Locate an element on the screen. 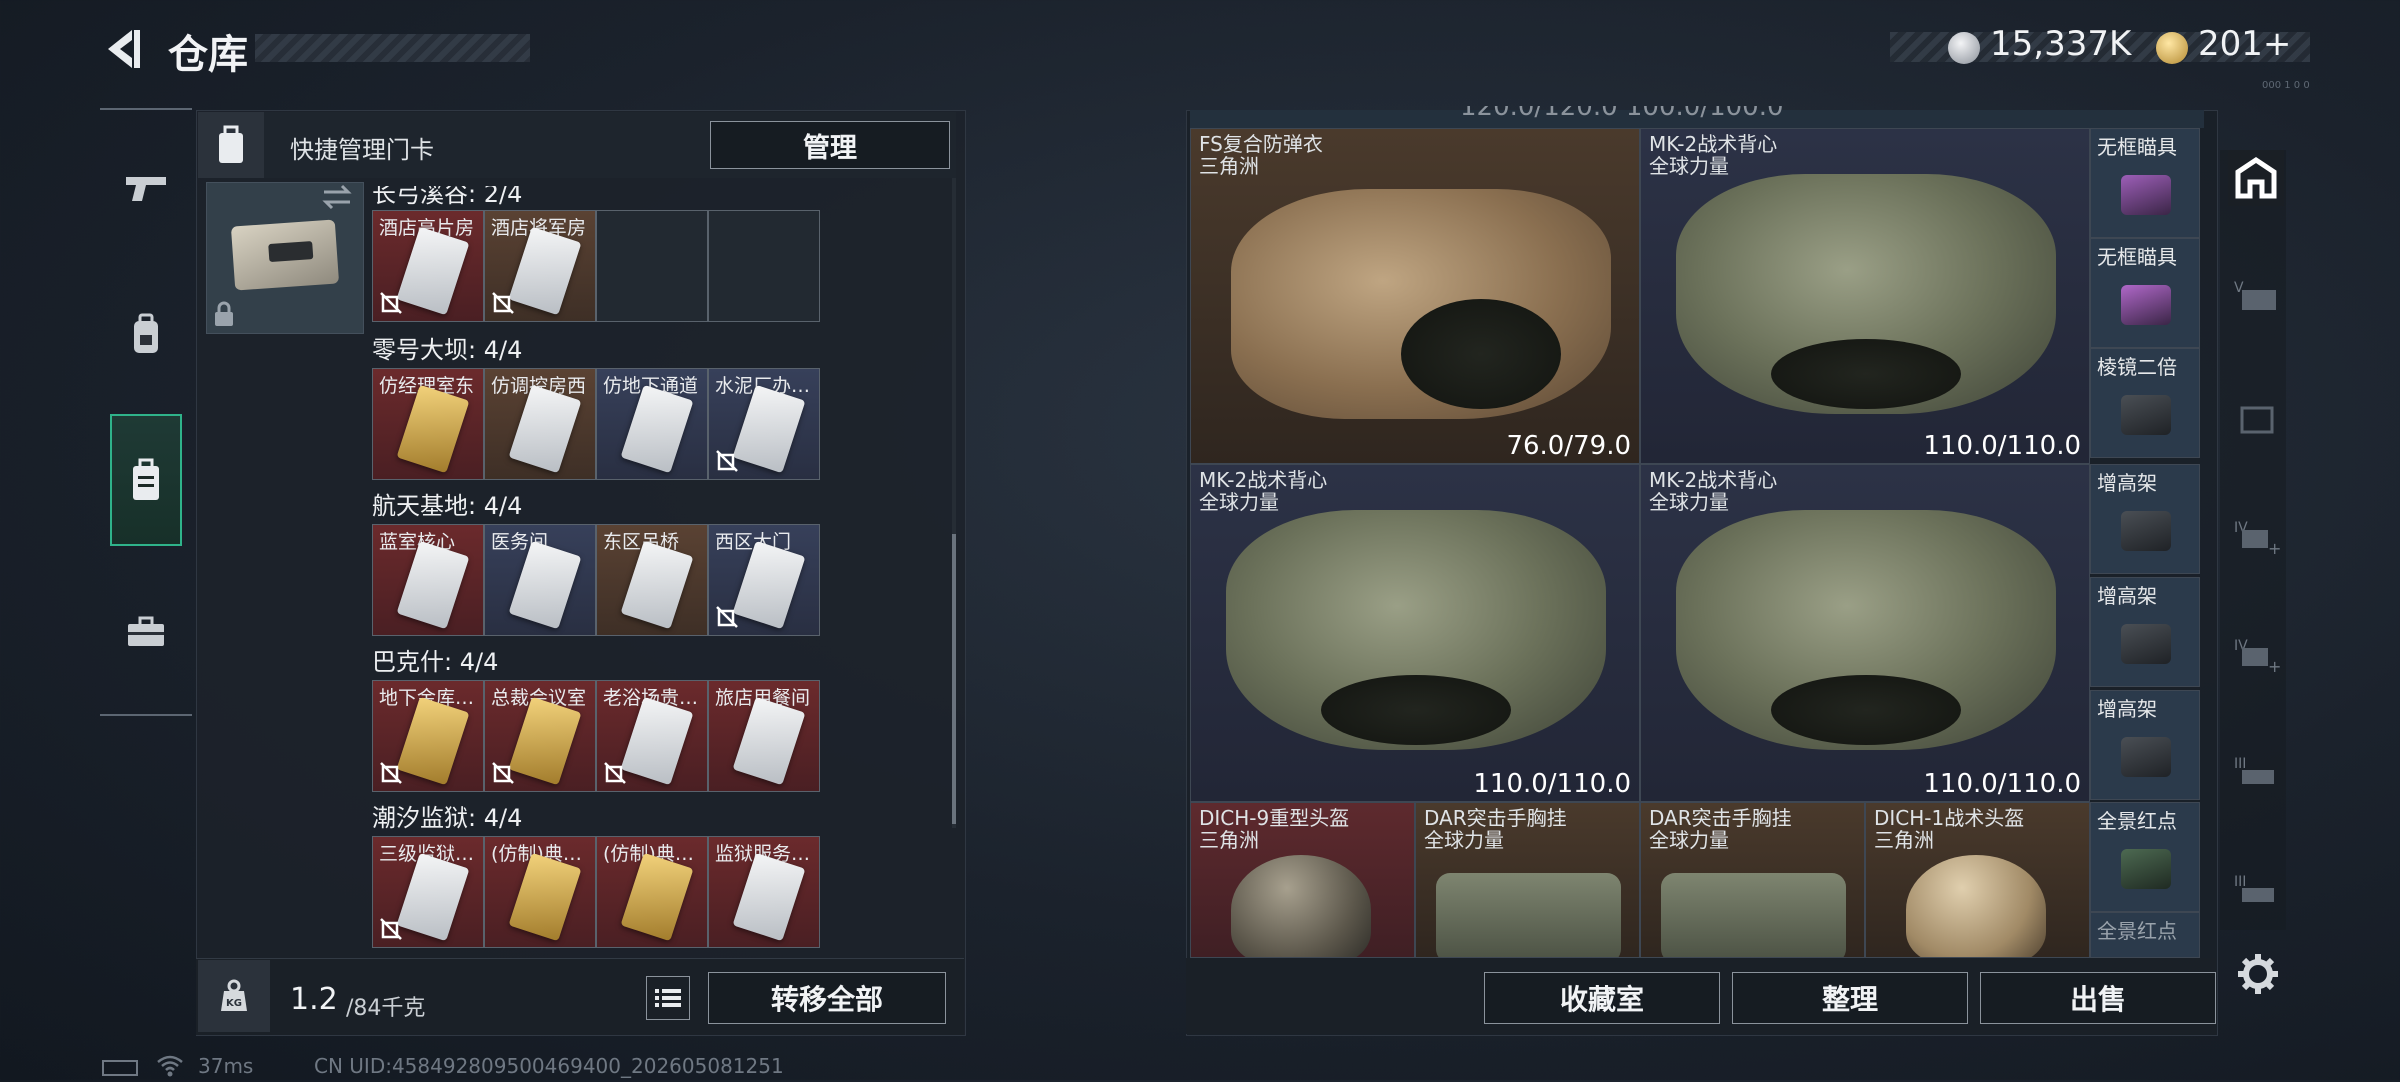  item-origin: 三角洲 is located at coordinates (1904, 840).